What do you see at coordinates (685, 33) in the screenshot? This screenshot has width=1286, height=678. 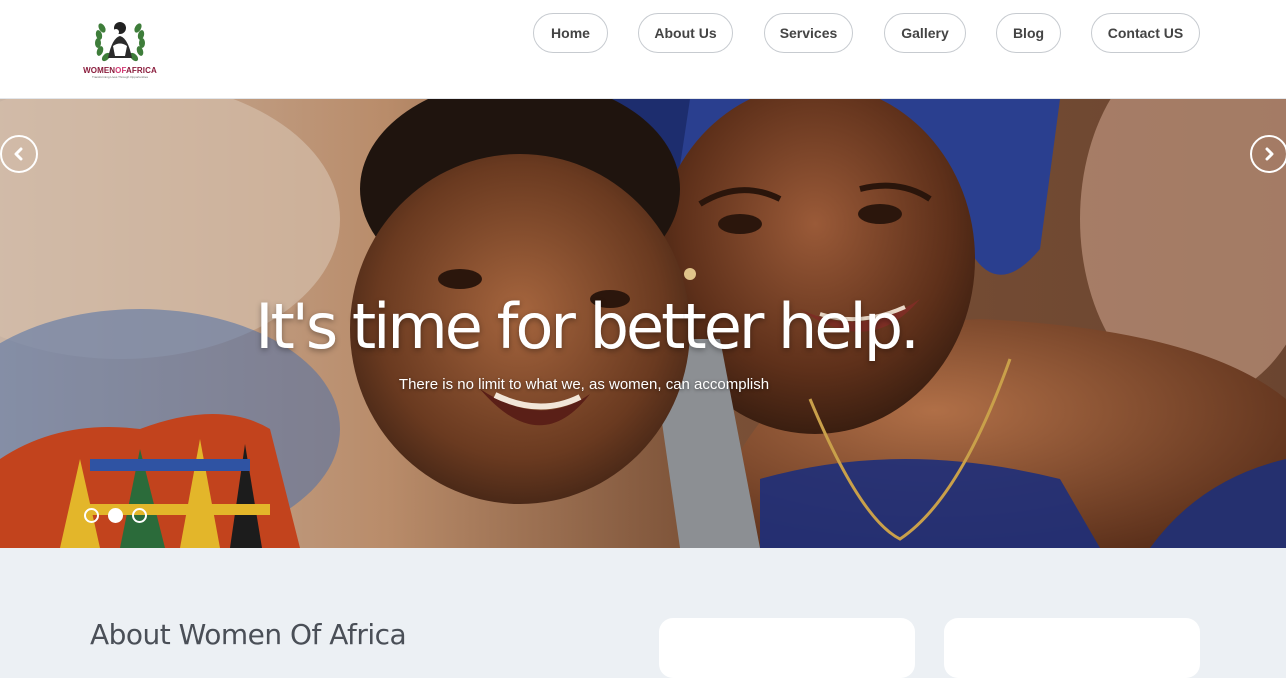 I see `nav-about-button: About Us` at bounding box center [685, 33].